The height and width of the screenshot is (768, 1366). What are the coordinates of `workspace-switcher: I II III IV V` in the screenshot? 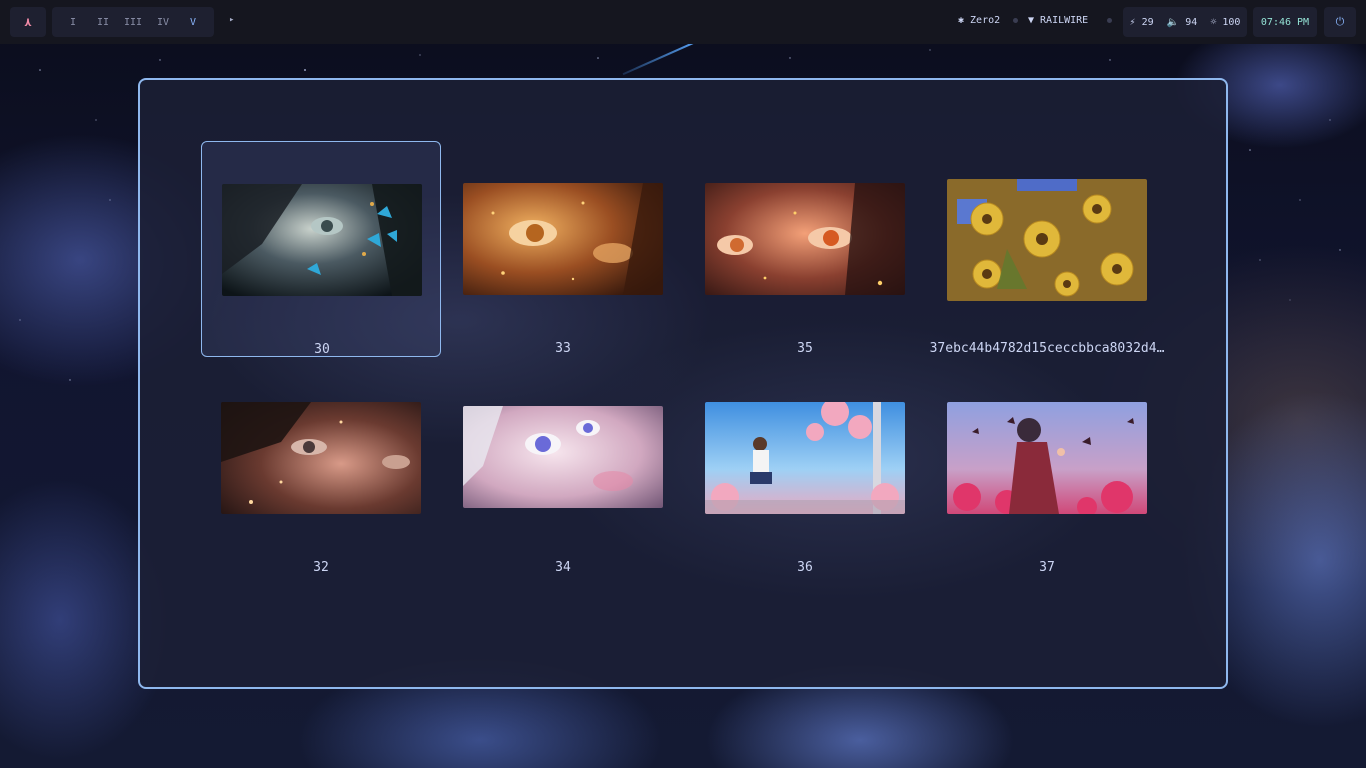 It's located at (133, 22).